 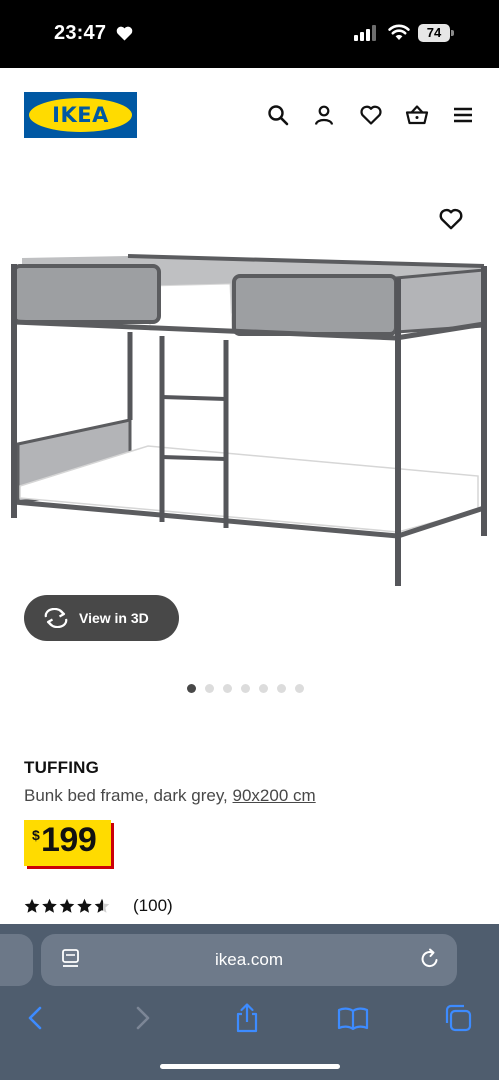 I want to click on battery-level: 74, so click(x=434, y=32).